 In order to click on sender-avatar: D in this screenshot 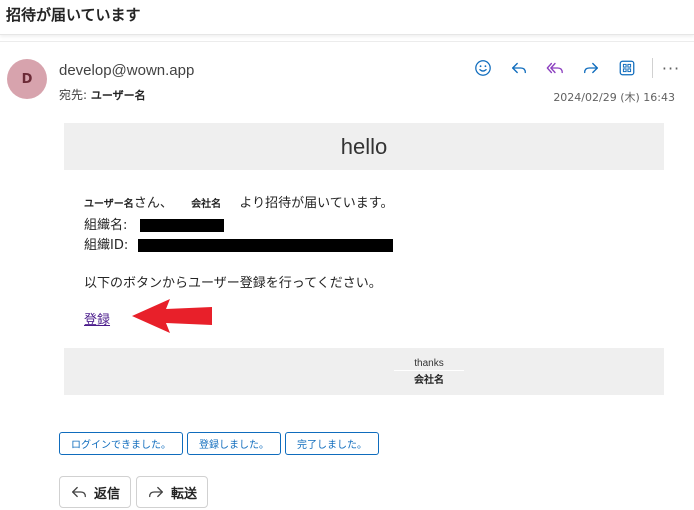, I will do `click(27, 79)`.